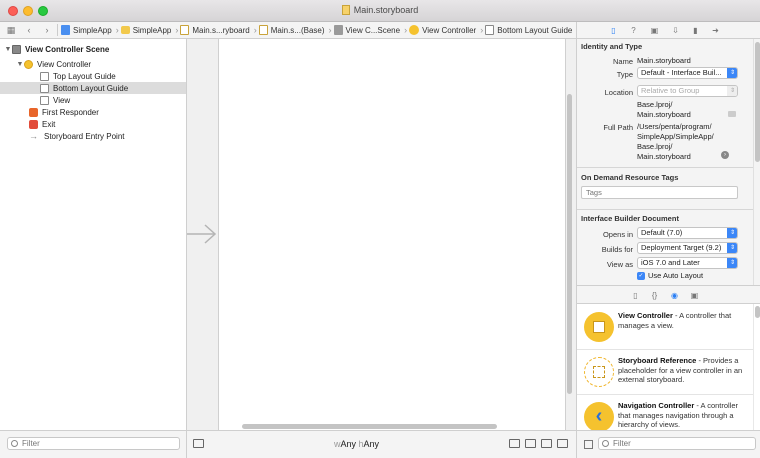 This screenshot has height=458, width=760. What do you see at coordinates (687, 91) in the screenshot?
I see `location-popup: Relative to Group ⇕` at bounding box center [687, 91].